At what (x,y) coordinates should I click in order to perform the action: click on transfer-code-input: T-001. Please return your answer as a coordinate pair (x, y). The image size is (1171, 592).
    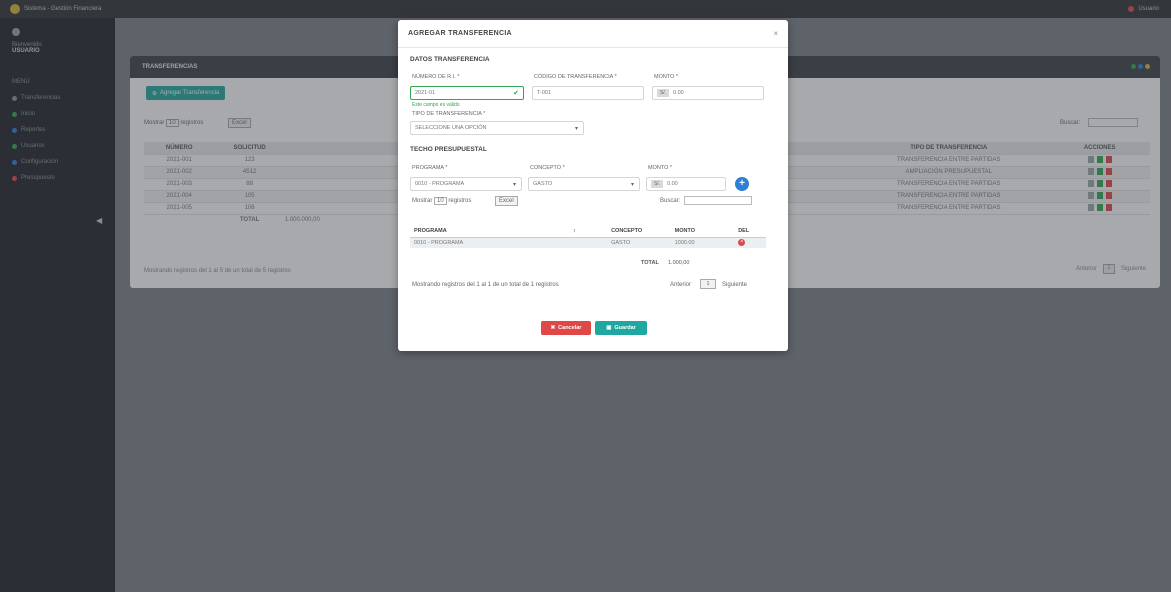
    Looking at the image, I should click on (588, 93).